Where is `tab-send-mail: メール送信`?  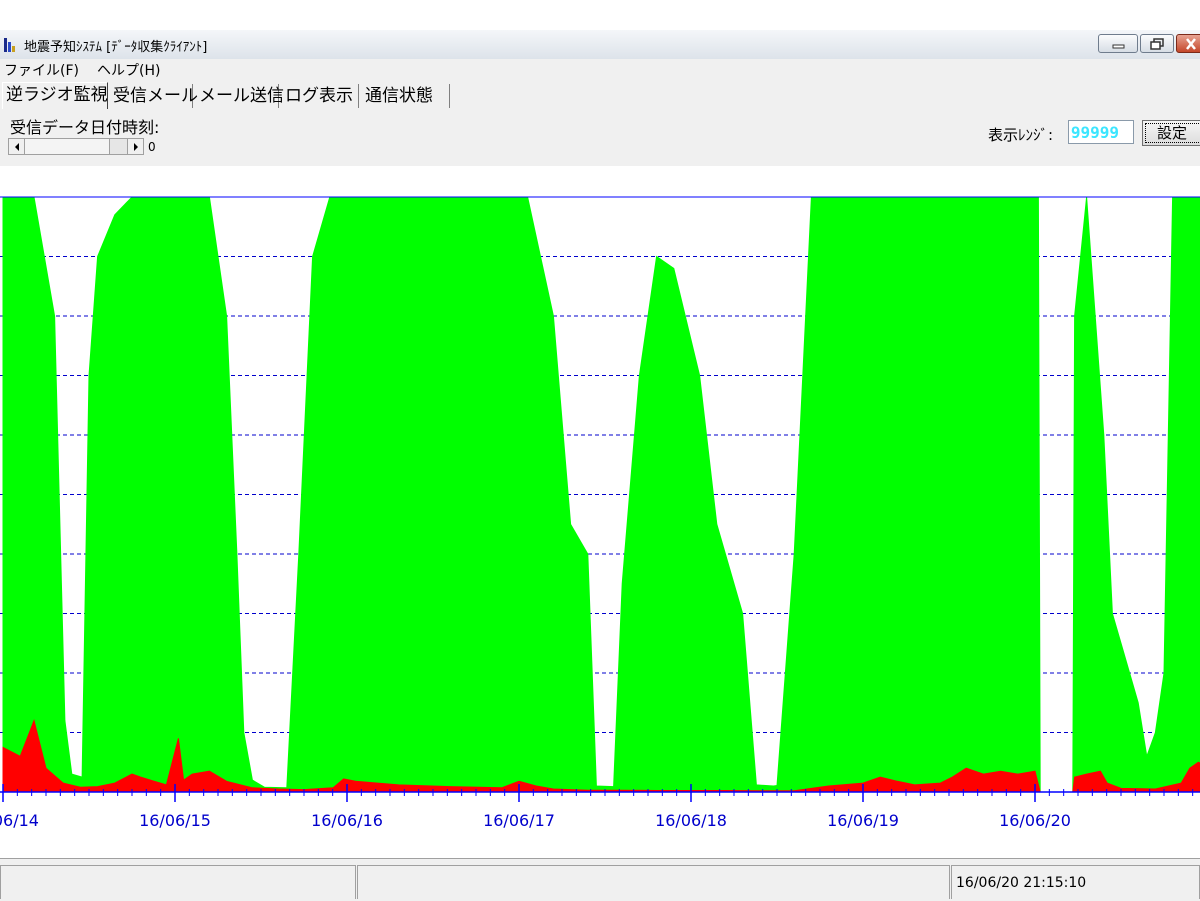 tab-send-mail: メール送信 is located at coordinates (240, 96).